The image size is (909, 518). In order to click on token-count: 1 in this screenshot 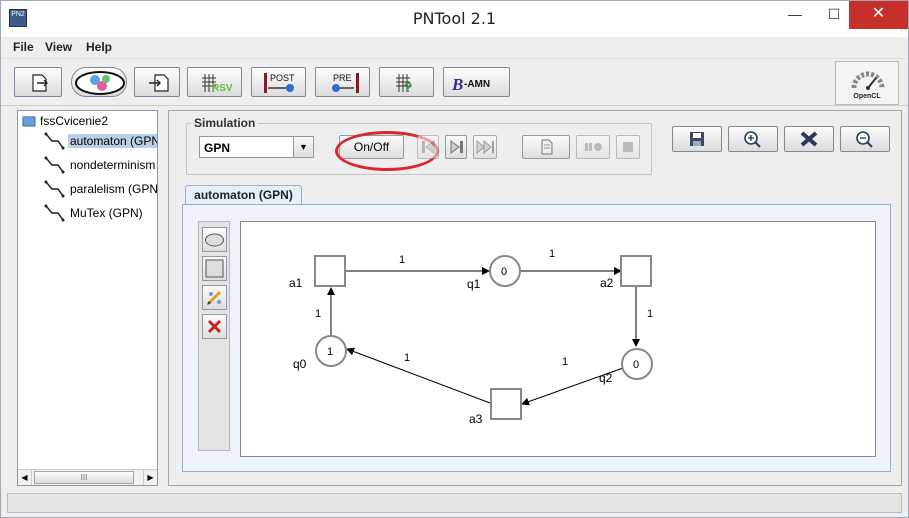, I will do `click(330, 352)`.